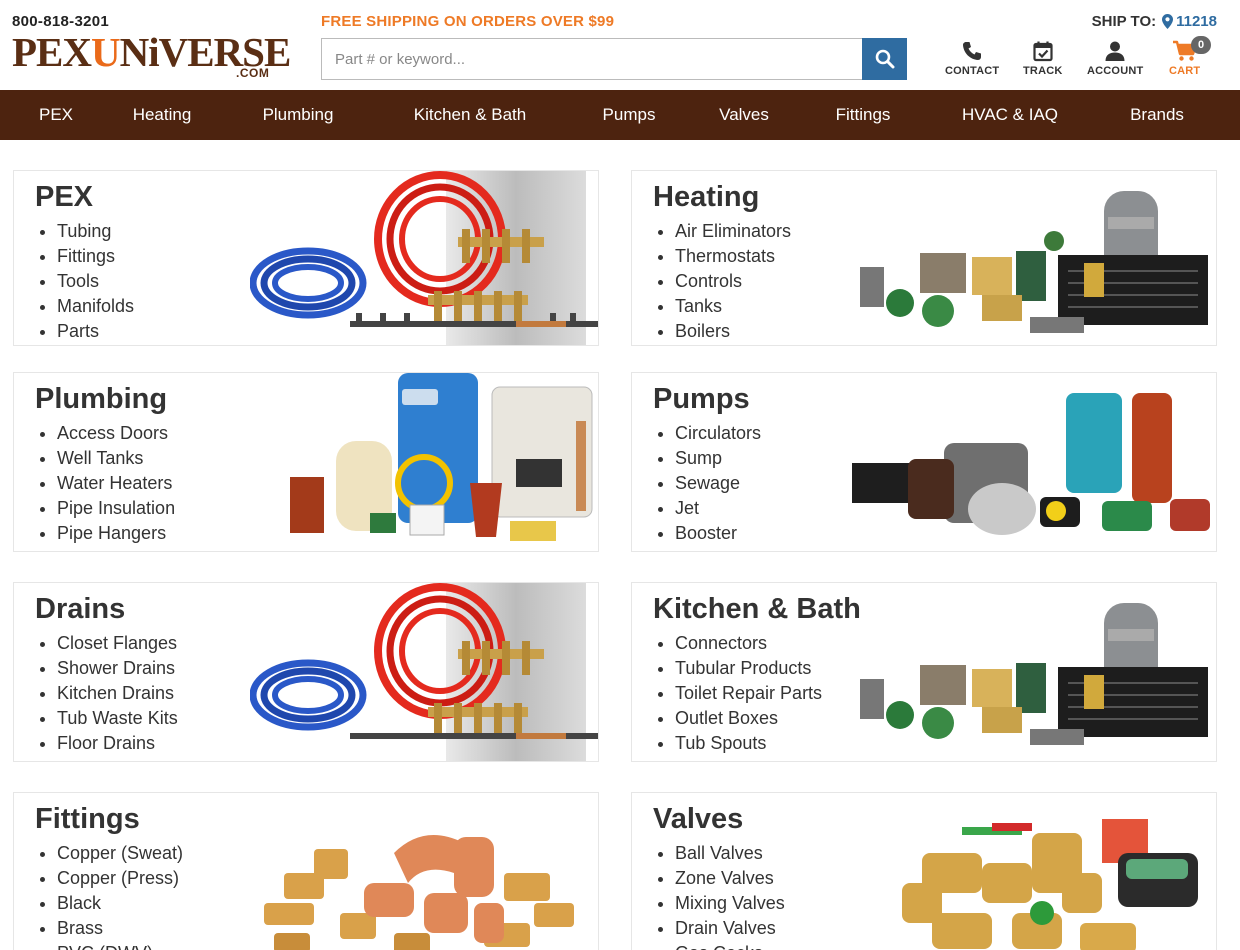 The height and width of the screenshot is (950, 1240). What do you see at coordinates (748, 718) in the screenshot?
I see `category-link: Outlet Boxes` at bounding box center [748, 718].